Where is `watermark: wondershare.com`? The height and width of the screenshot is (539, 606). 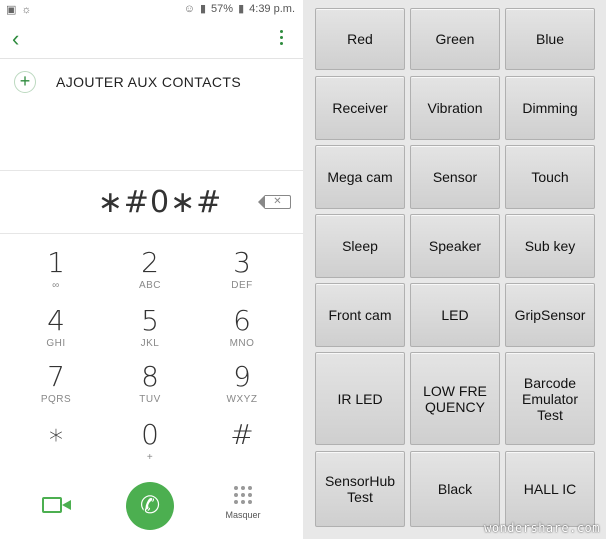 watermark: wondershare.com is located at coordinates (542, 528).